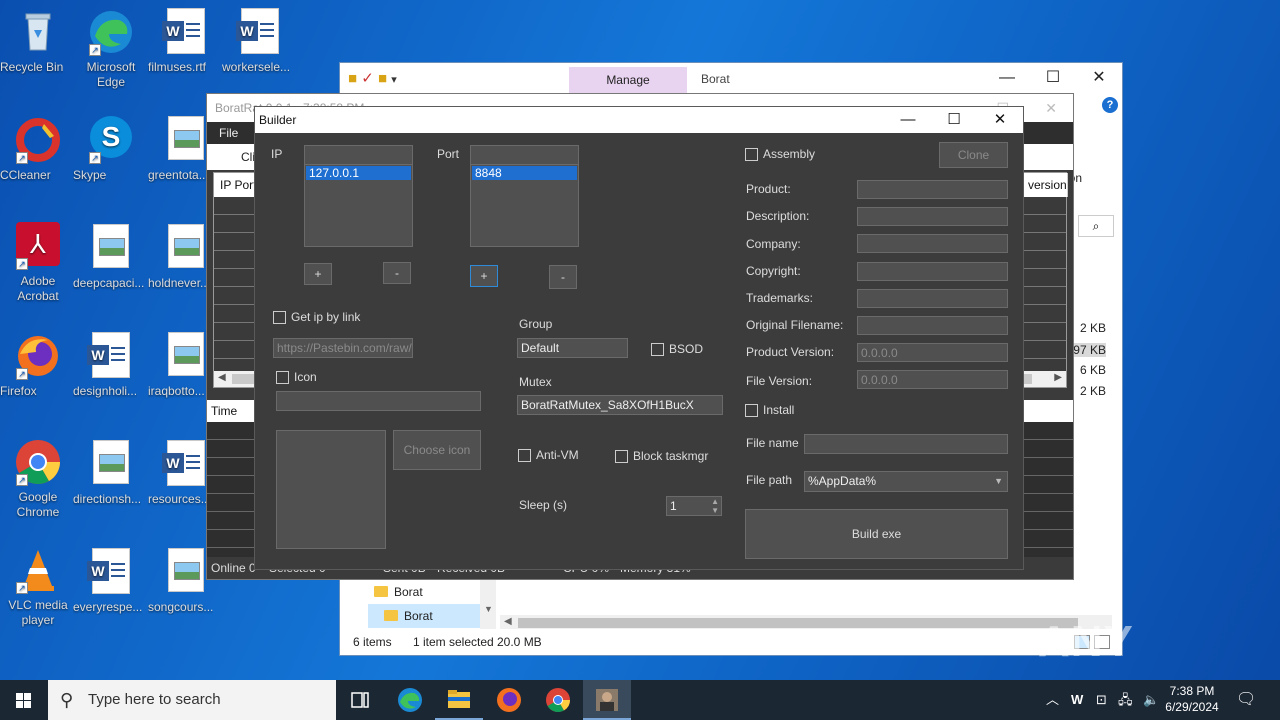  I want to click on spin-down-icon: ▼, so click(715, 508).